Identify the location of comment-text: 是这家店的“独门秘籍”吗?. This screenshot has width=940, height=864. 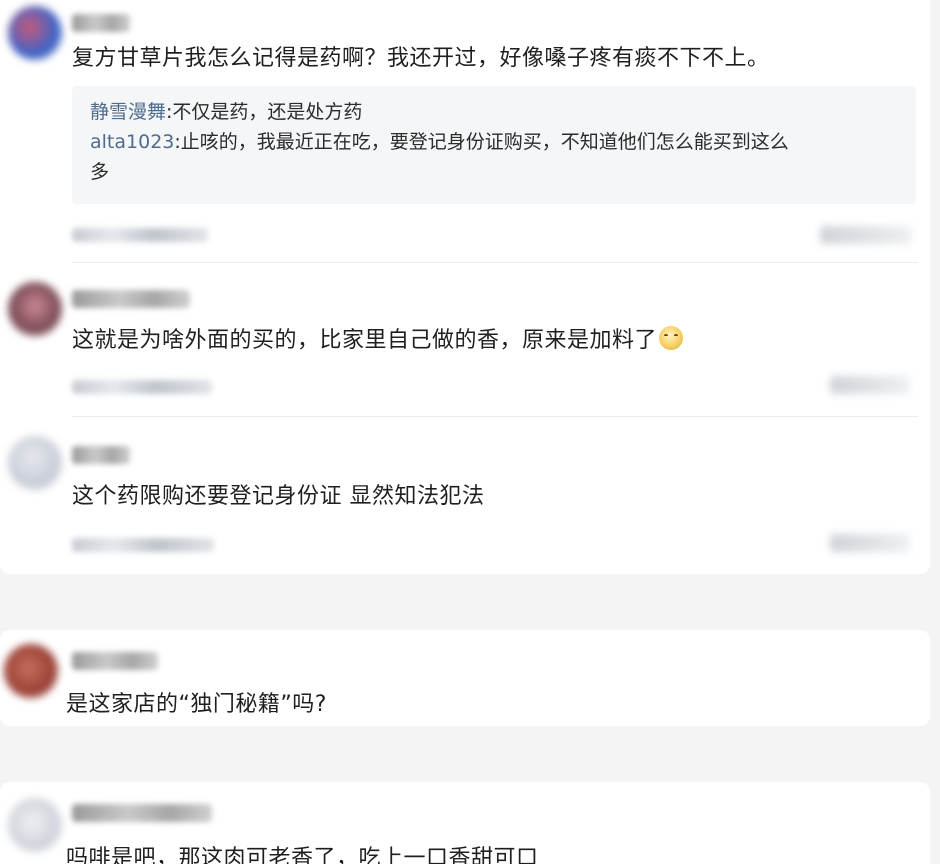
(196, 704).